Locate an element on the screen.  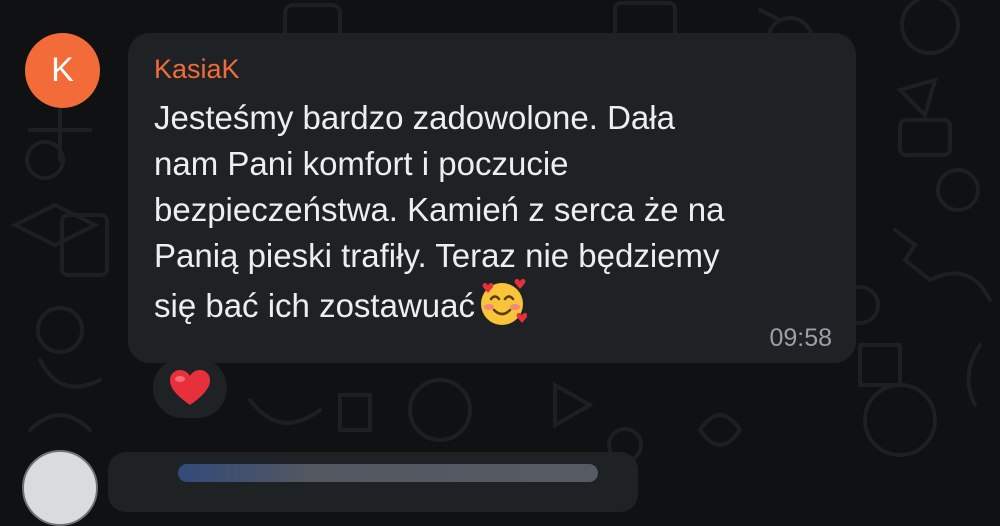
message-line: Panią pieski trafiły. Teraz nie będziemy is located at coordinates (437, 255).